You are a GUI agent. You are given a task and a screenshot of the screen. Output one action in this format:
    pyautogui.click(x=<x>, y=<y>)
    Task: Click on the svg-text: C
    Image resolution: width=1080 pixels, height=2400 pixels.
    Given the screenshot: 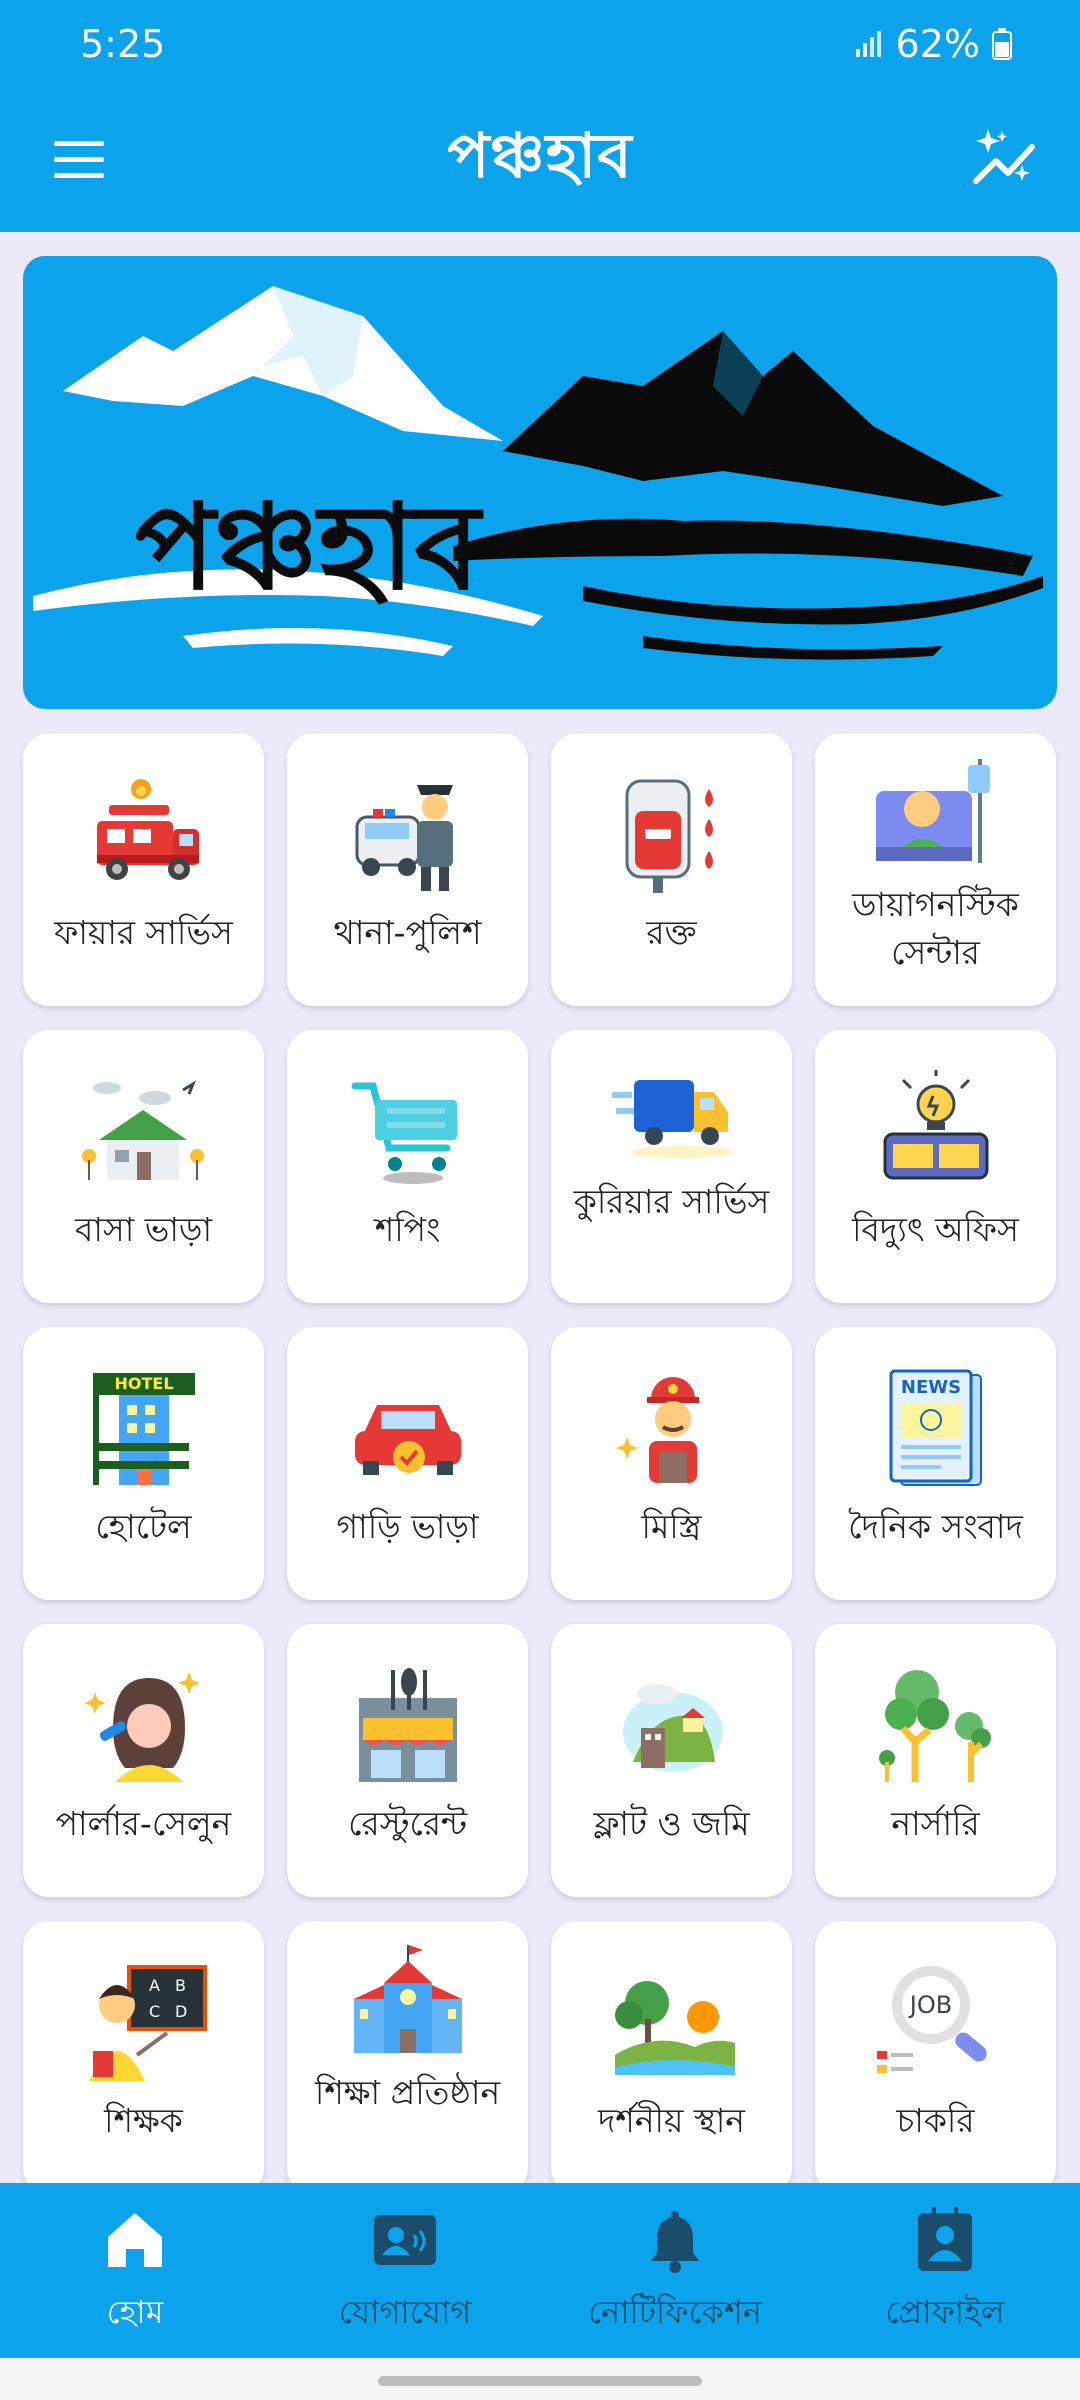 What is the action you would take?
    pyautogui.click(x=154, y=2011)
    